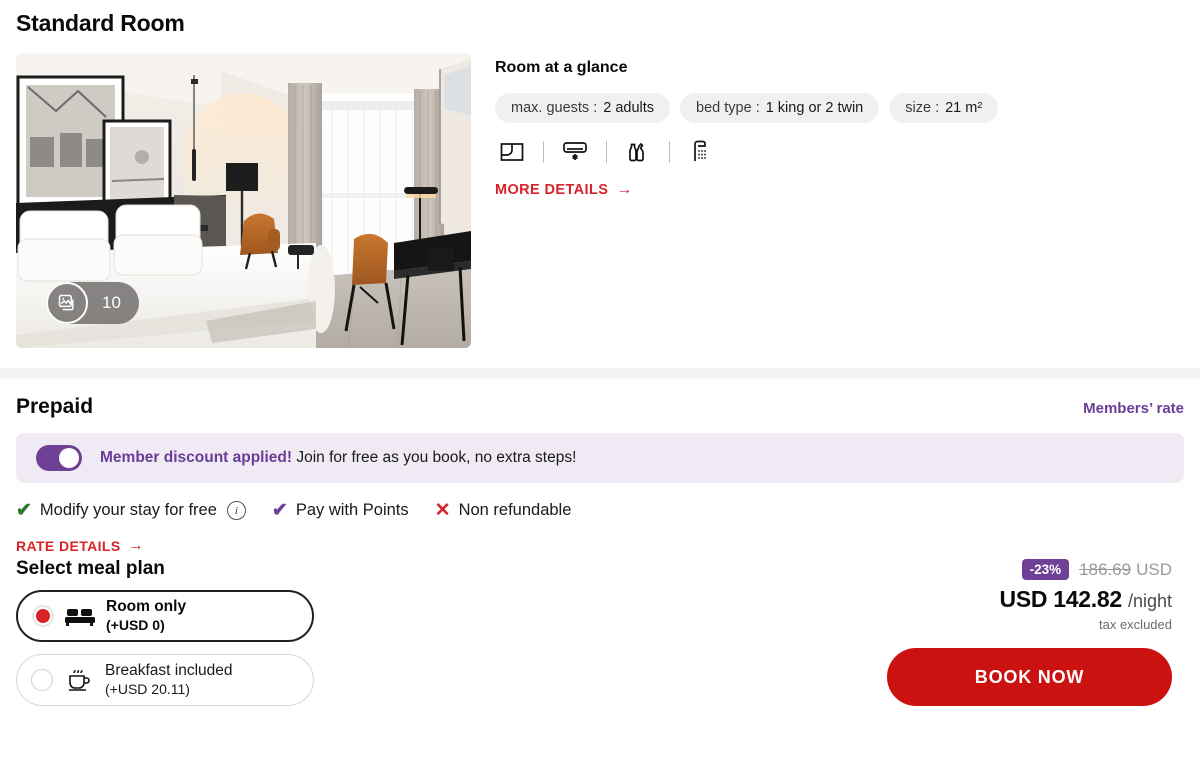  Describe the element at coordinates (111, 302) in the screenshot. I see `gallery-count: 10` at that location.